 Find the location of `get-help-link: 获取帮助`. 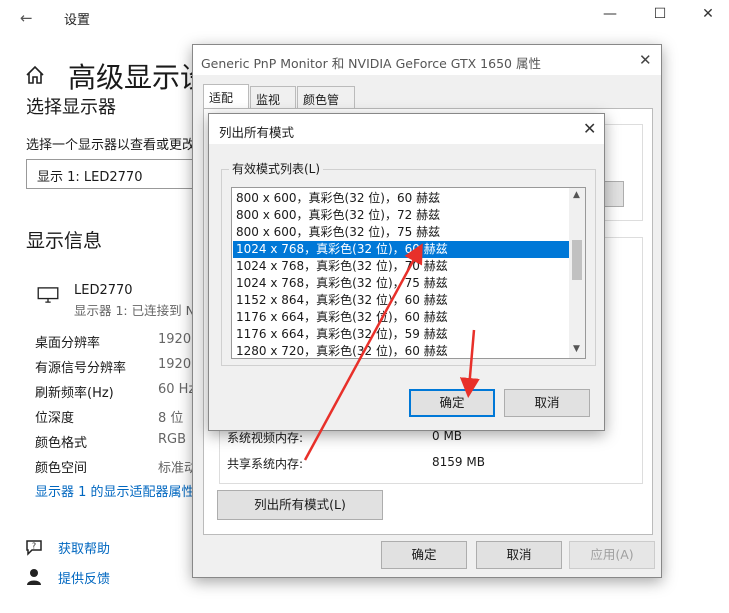

get-help-link: 获取帮助 is located at coordinates (84, 547).